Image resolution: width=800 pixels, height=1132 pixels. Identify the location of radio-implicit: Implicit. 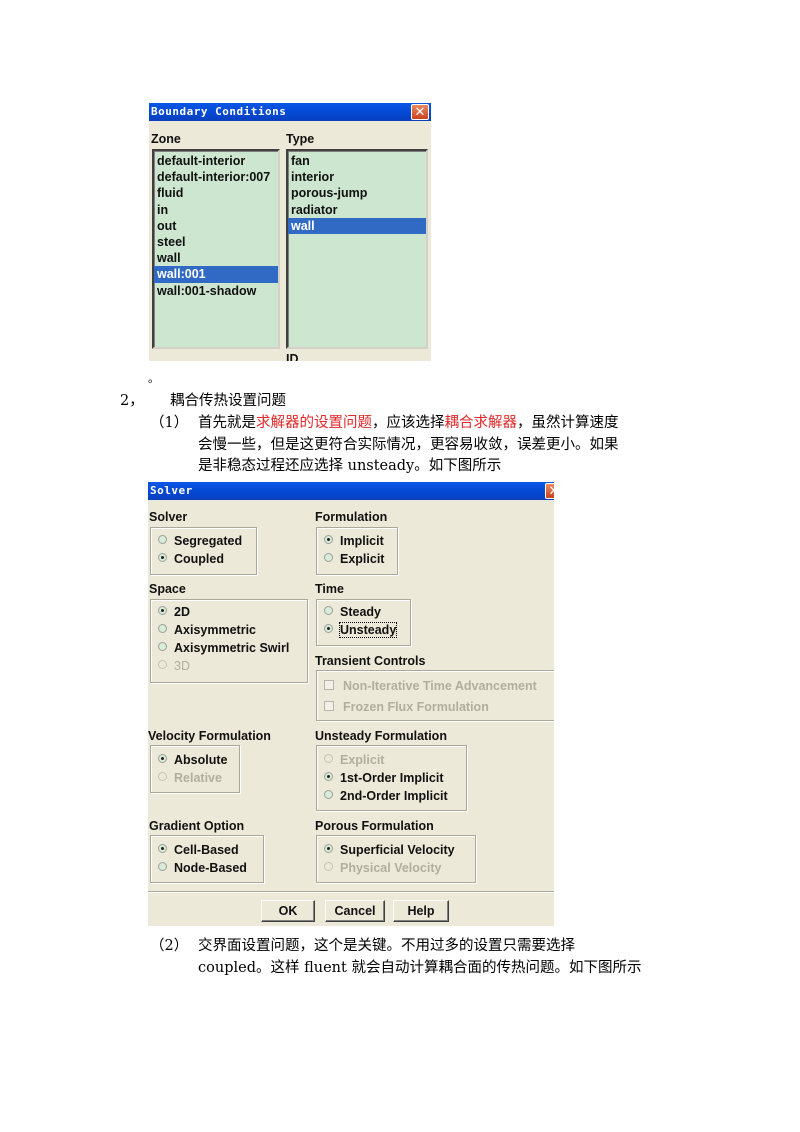
(354, 541).